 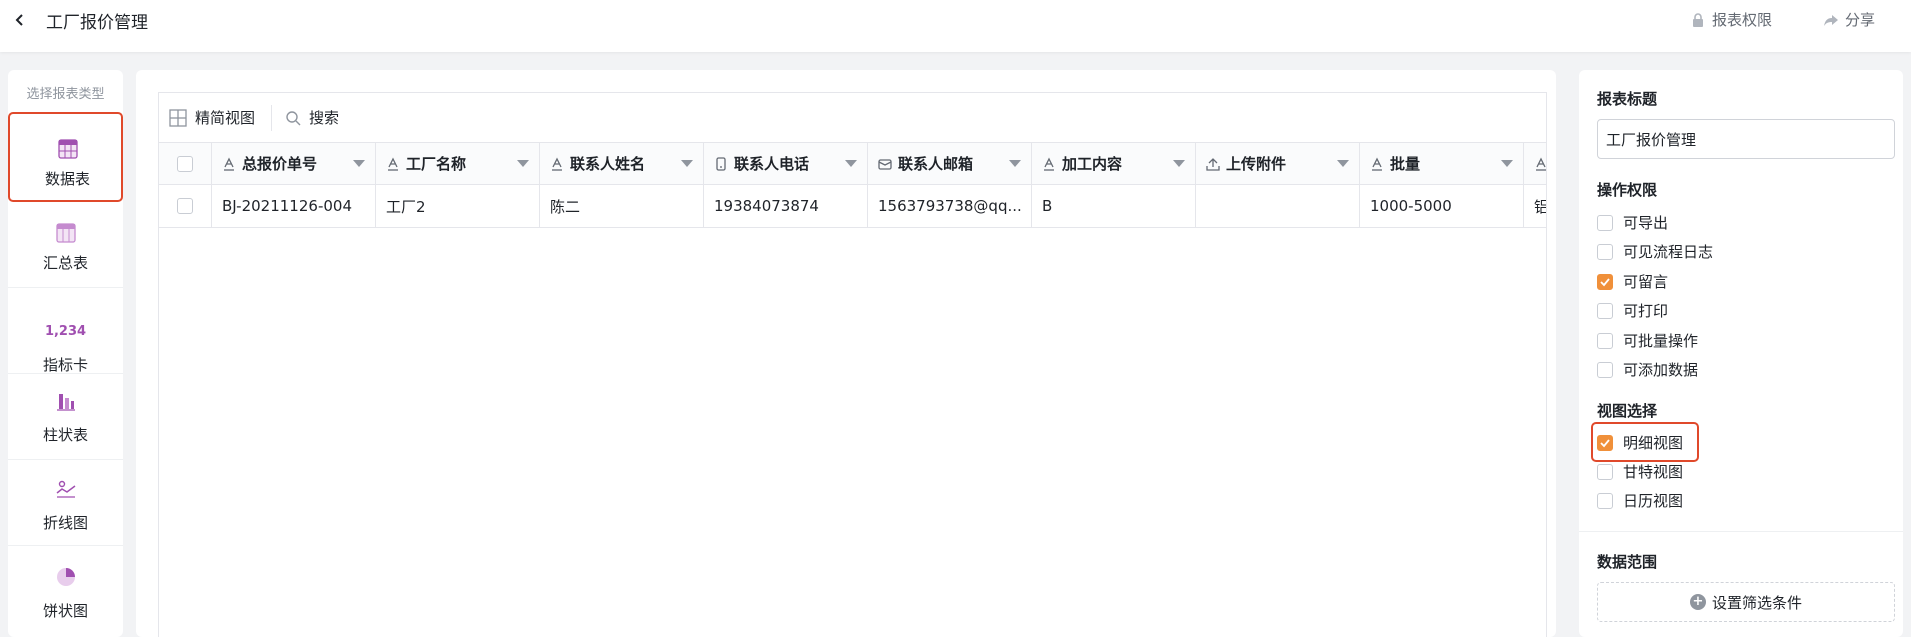 I want to click on column-header, so click(x=1535, y=163).